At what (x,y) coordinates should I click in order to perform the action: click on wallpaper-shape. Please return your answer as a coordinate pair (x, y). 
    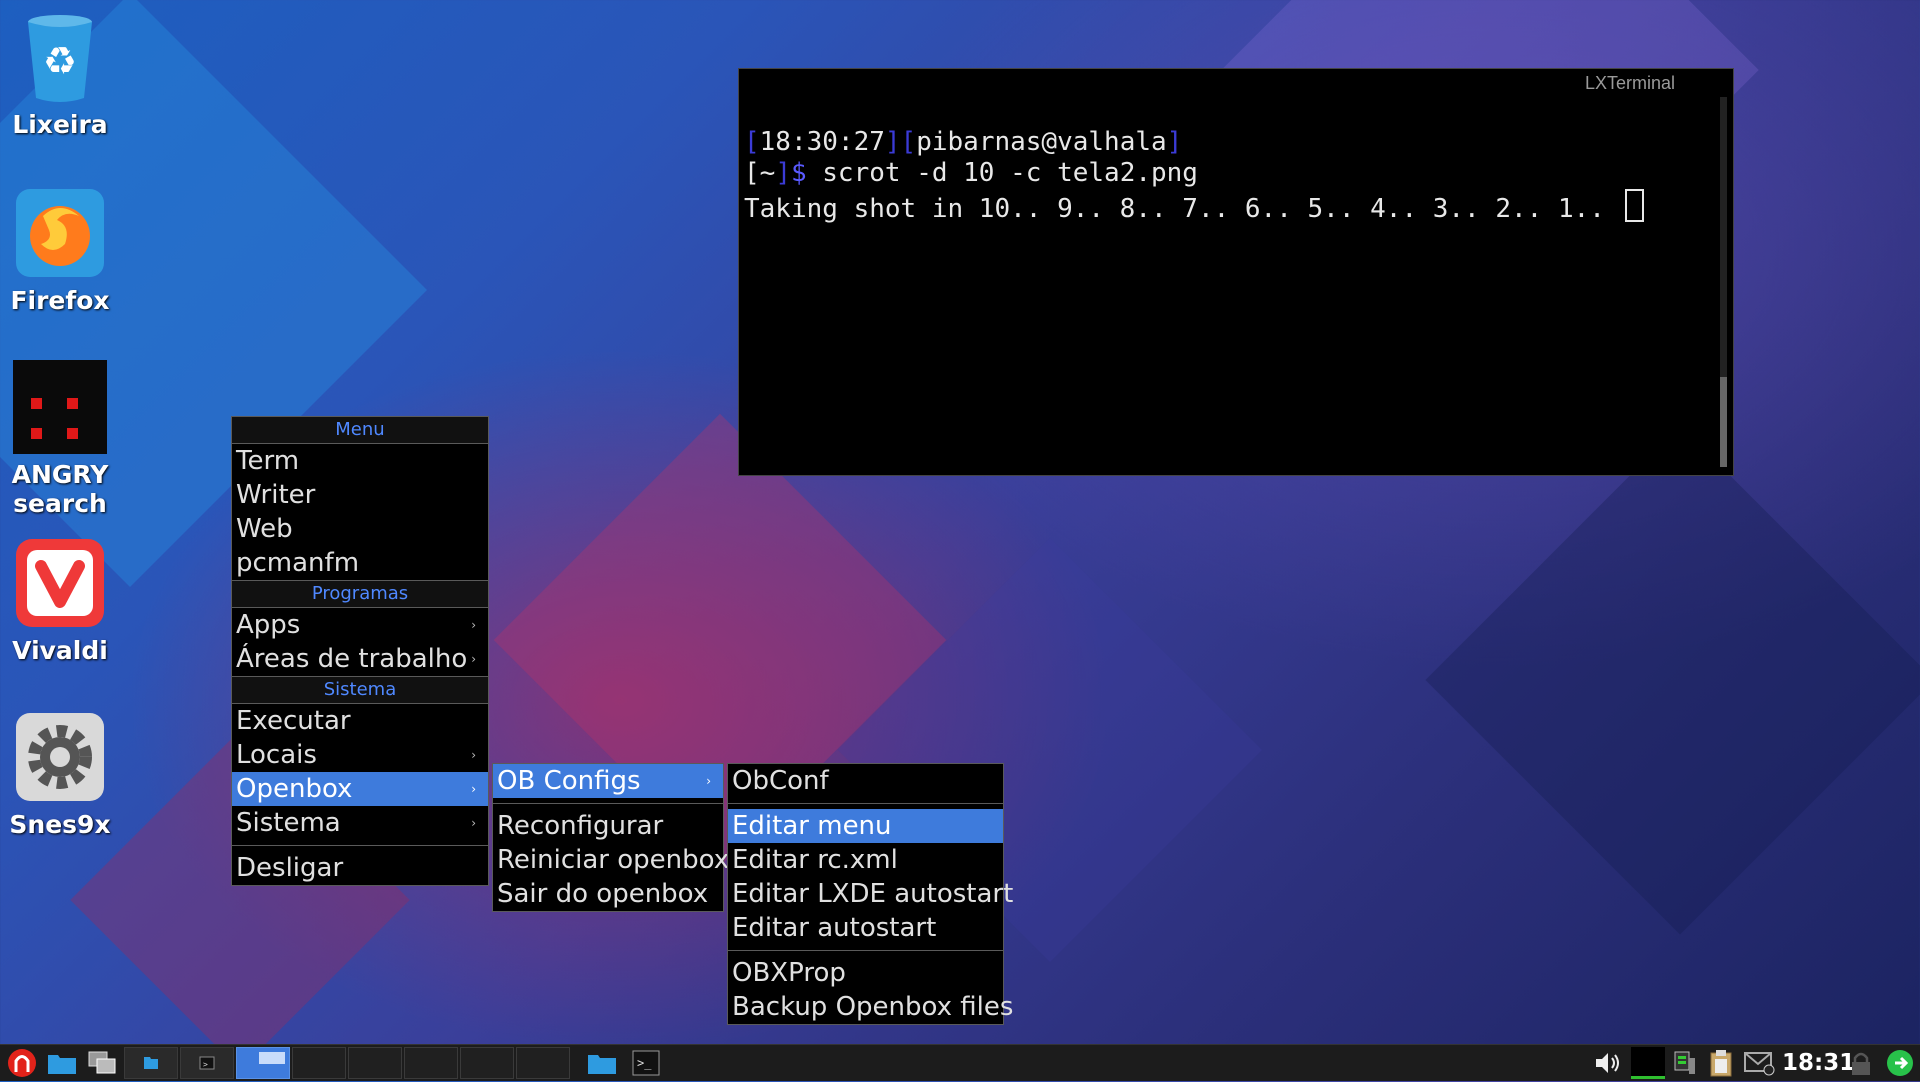
    Looking at the image, I should click on (1672, 680).